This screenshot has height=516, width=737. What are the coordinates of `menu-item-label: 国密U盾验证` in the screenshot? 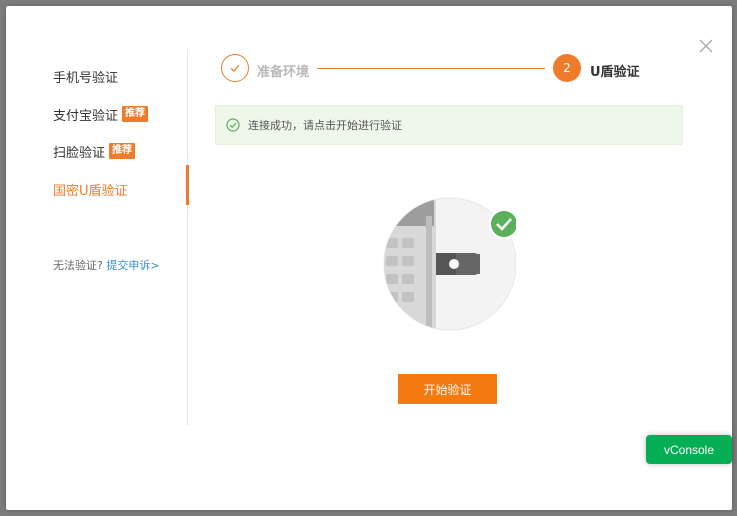 It's located at (90, 191).